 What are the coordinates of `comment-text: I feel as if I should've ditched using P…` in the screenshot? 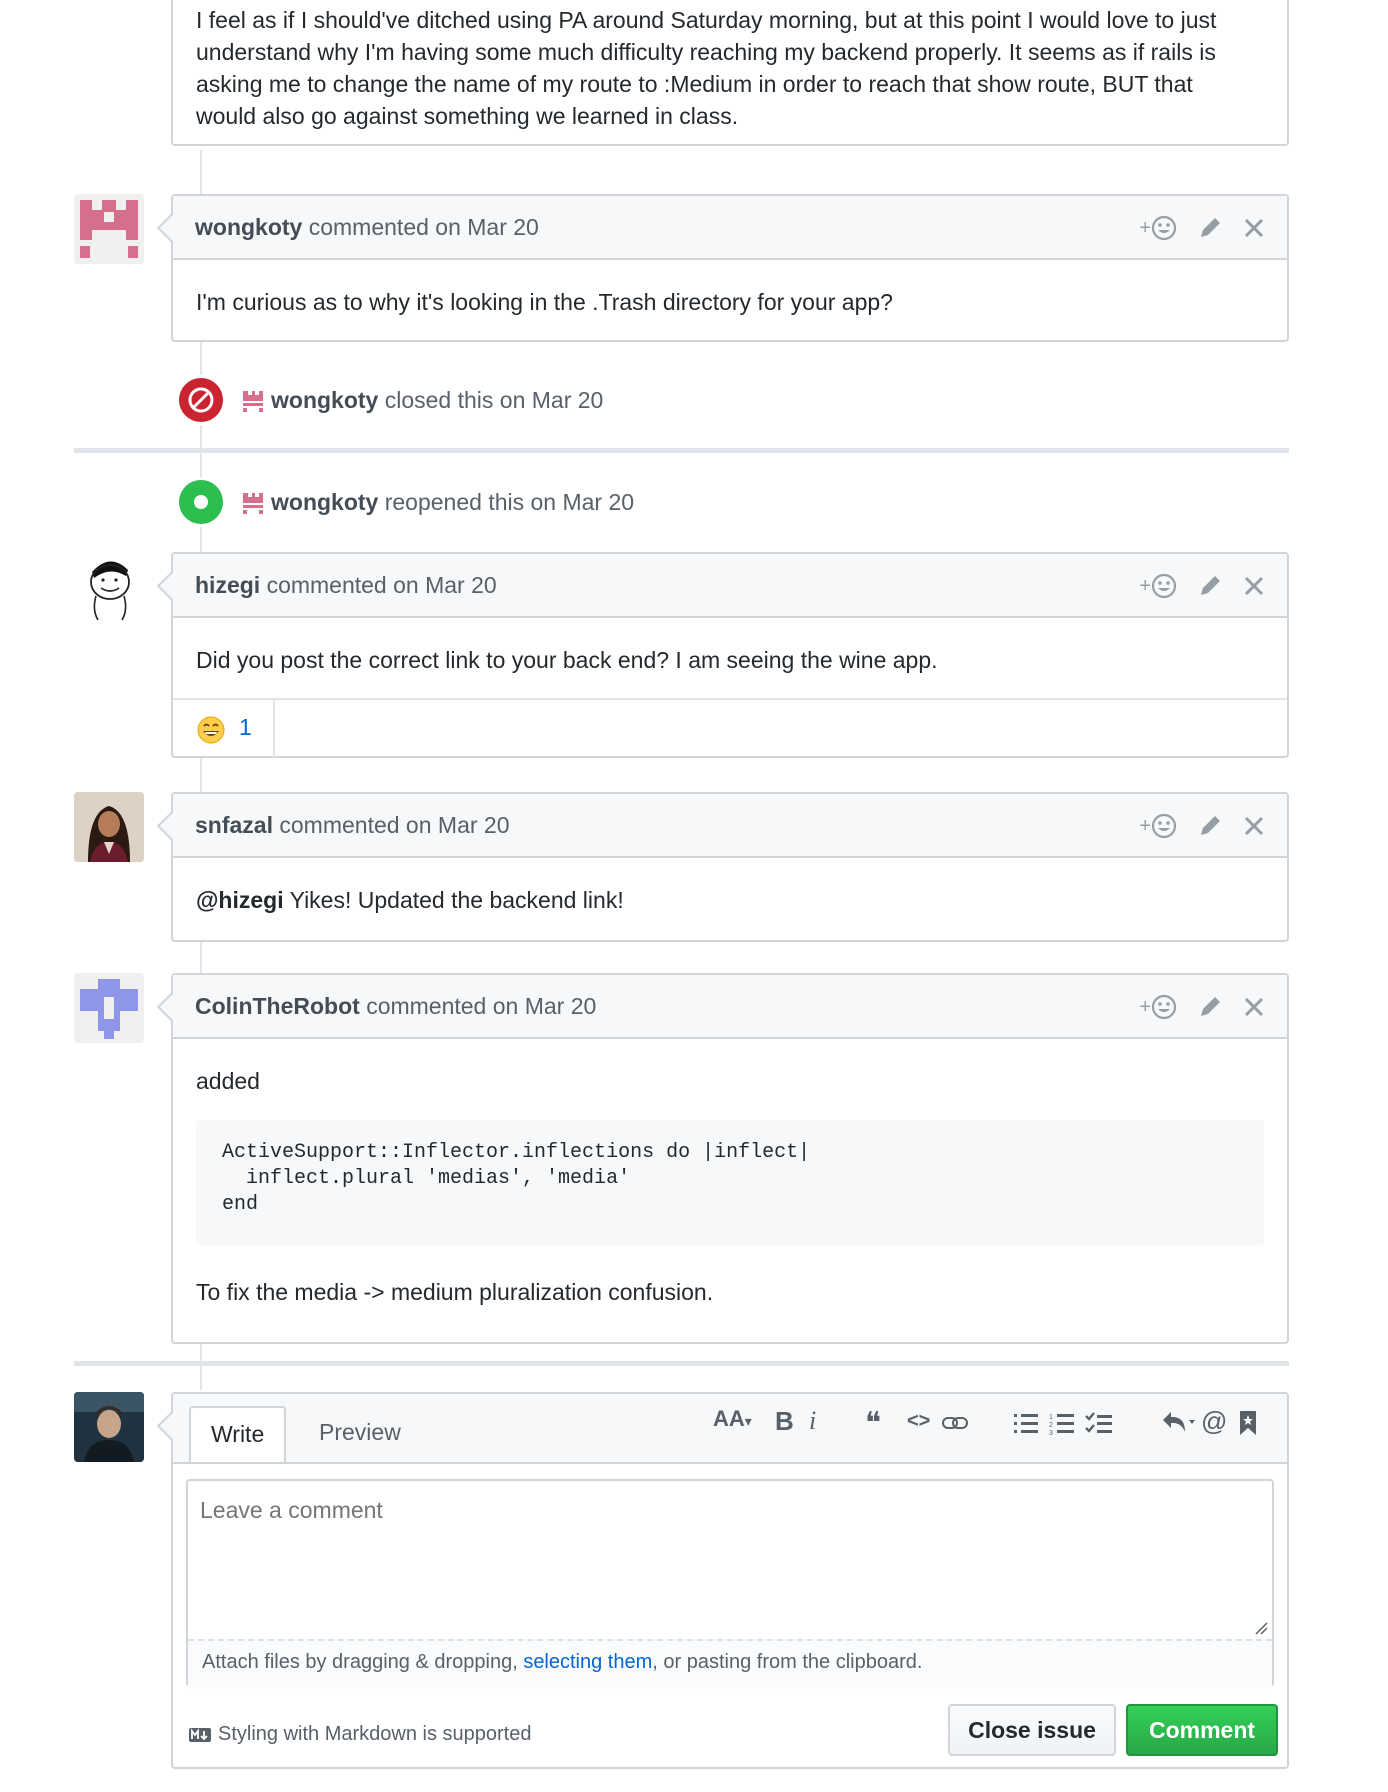 It's located at (706, 68).